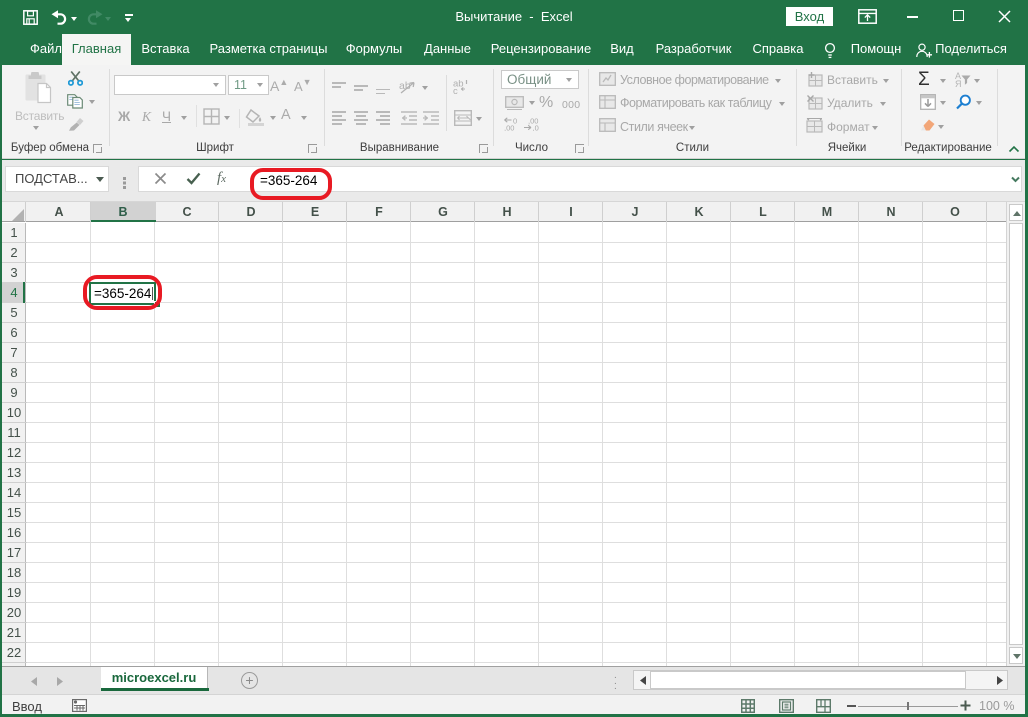  What do you see at coordinates (536, 128) in the screenshot?
I see `svg-text: ,0` at bounding box center [536, 128].